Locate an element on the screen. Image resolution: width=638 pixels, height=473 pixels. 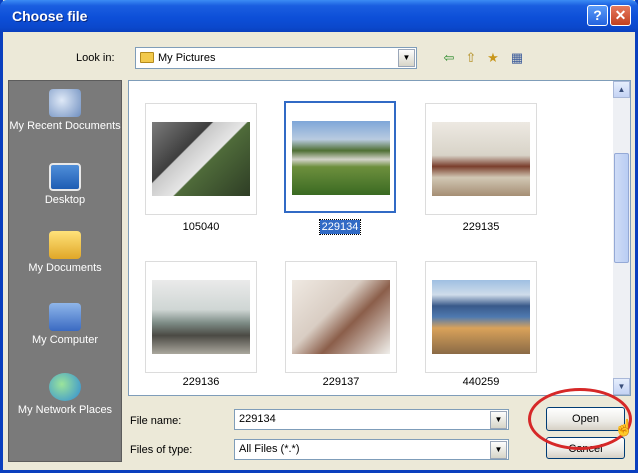
files-of-type-value: All Files (*.*) is located at coordinates (269, 449).